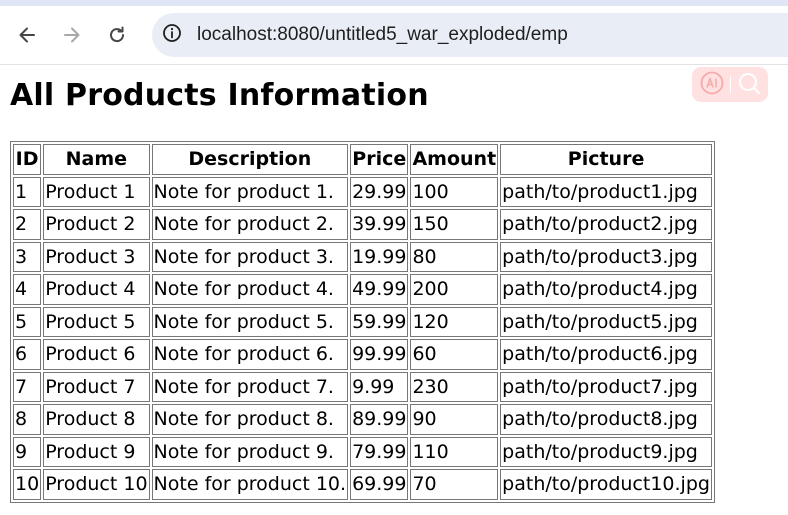 The width and height of the screenshot is (788, 515). I want to click on cell-id: 10, so click(27, 484).